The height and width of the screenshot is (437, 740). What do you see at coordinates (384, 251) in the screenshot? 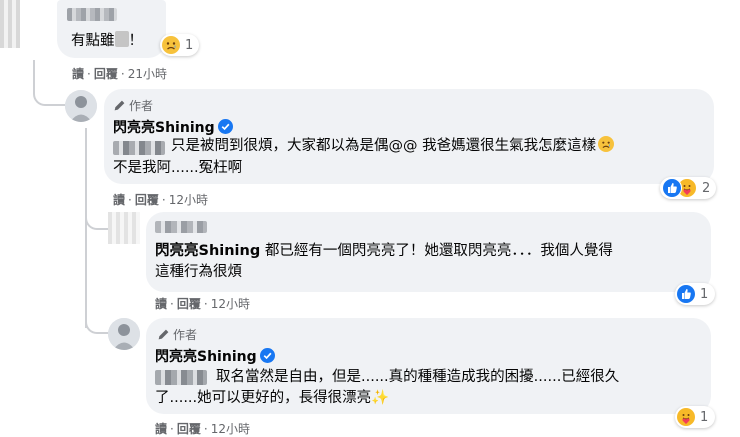
I see `comment-text-line: 閃亮亮Shining 都已經有一個閃亮亮了！她還取閃亮亮．．．我個人覺得` at bounding box center [384, 251].